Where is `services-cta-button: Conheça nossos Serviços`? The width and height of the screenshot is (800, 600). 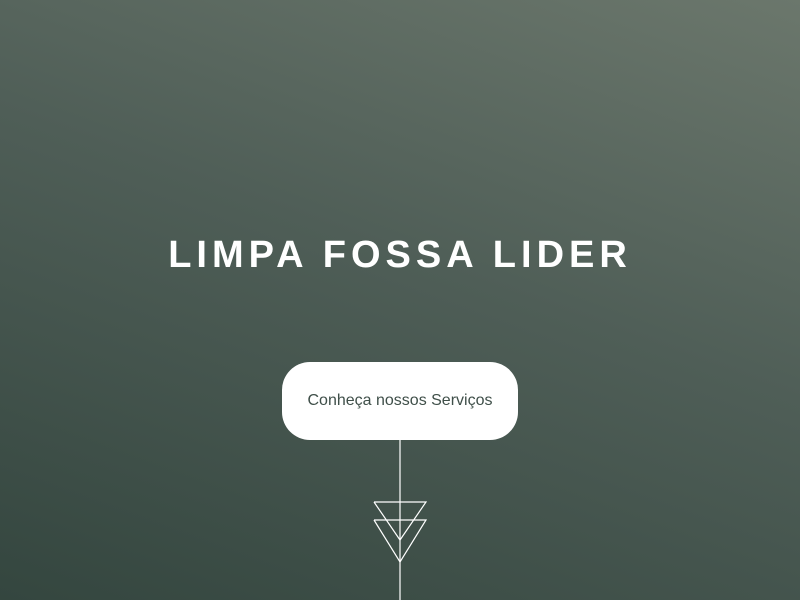
services-cta-button: Conheça nossos Serviços is located at coordinates (400, 401).